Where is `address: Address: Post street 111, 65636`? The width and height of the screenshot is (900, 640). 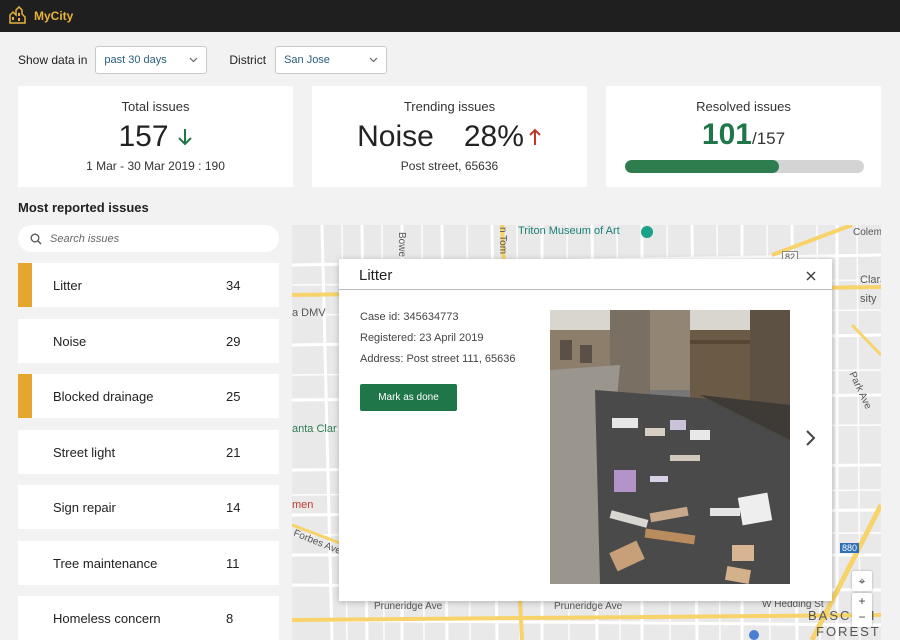 address: Address: Post street 111, 65636 is located at coordinates (438, 359).